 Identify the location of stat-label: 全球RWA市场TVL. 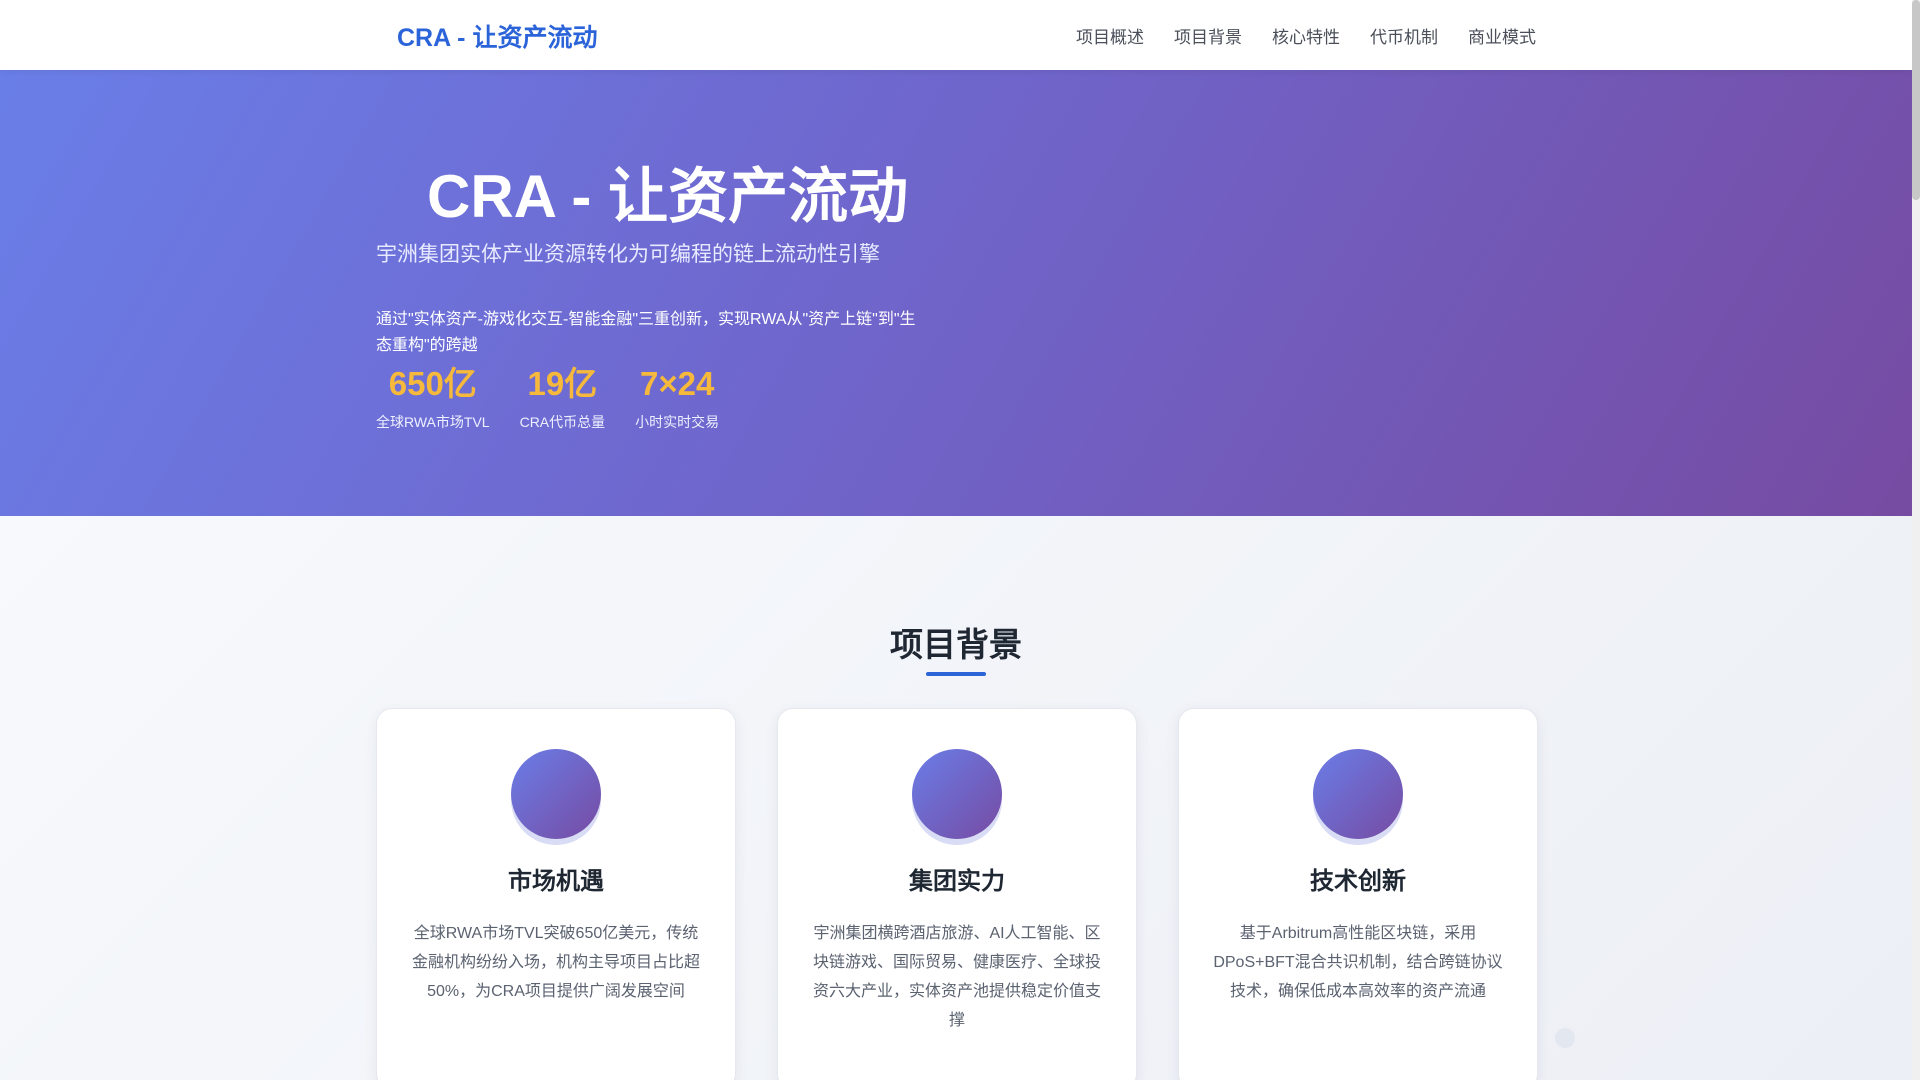
(433, 422).